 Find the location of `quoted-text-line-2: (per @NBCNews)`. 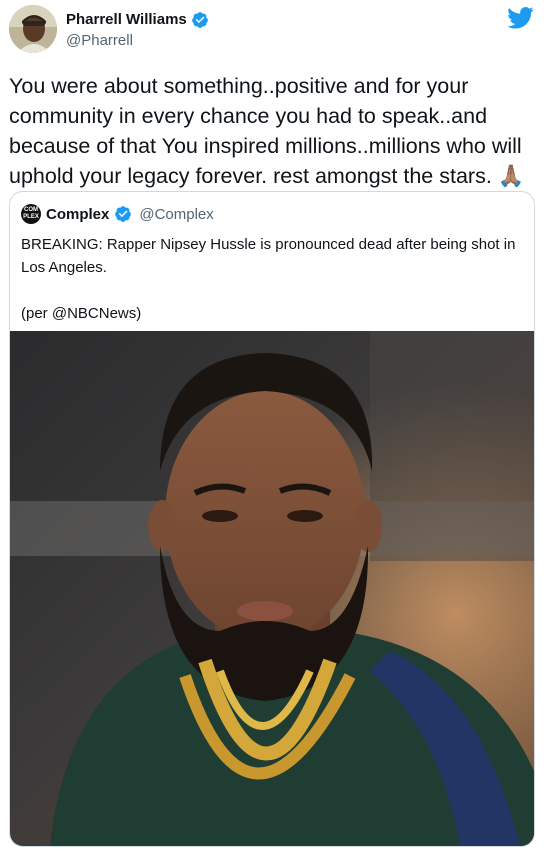

quoted-text-line-2: (per @NBCNews) is located at coordinates (81, 313).